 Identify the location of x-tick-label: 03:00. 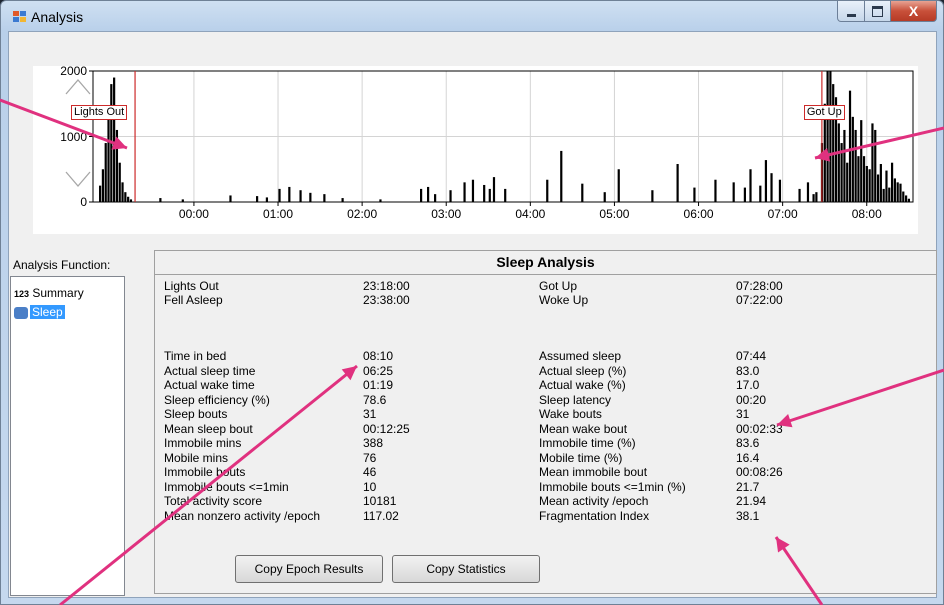
(446, 214).